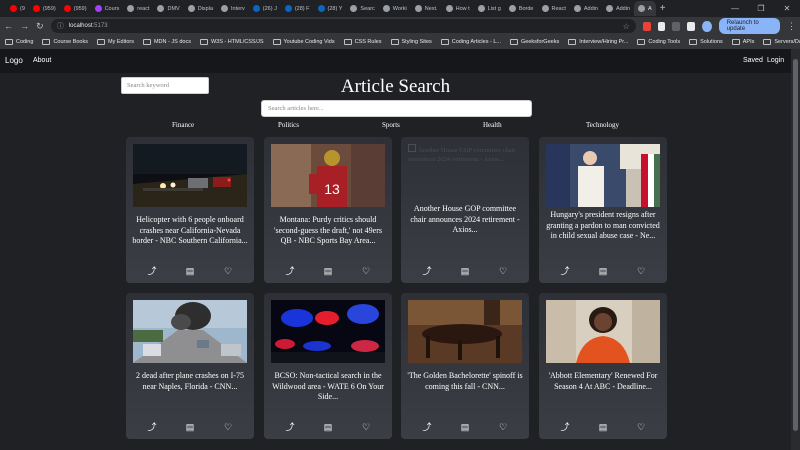  Describe the element at coordinates (200, 8) in the screenshot. I see `browser-tab: Displa` at that location.